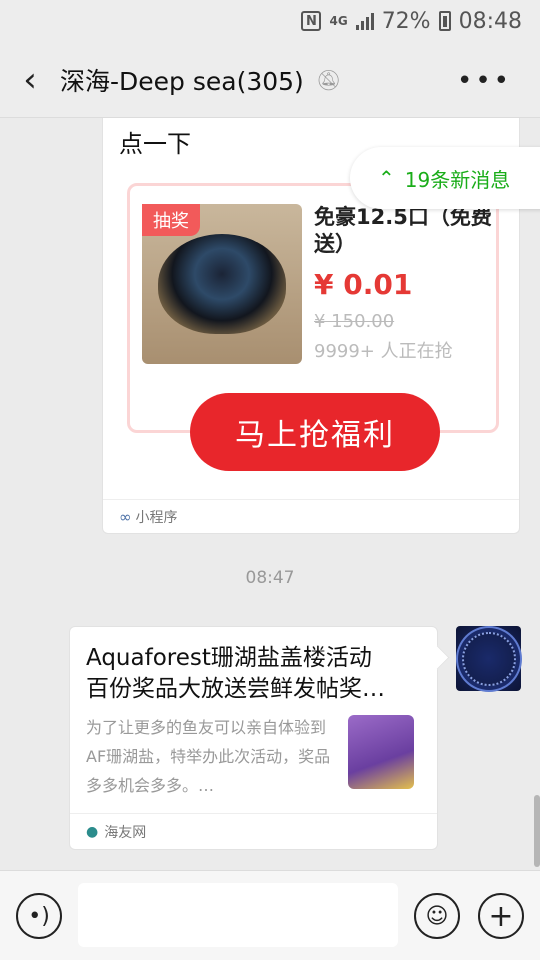  I want to click on new-messages-banner: ⌃ 19条新消息, so click(445, 178).